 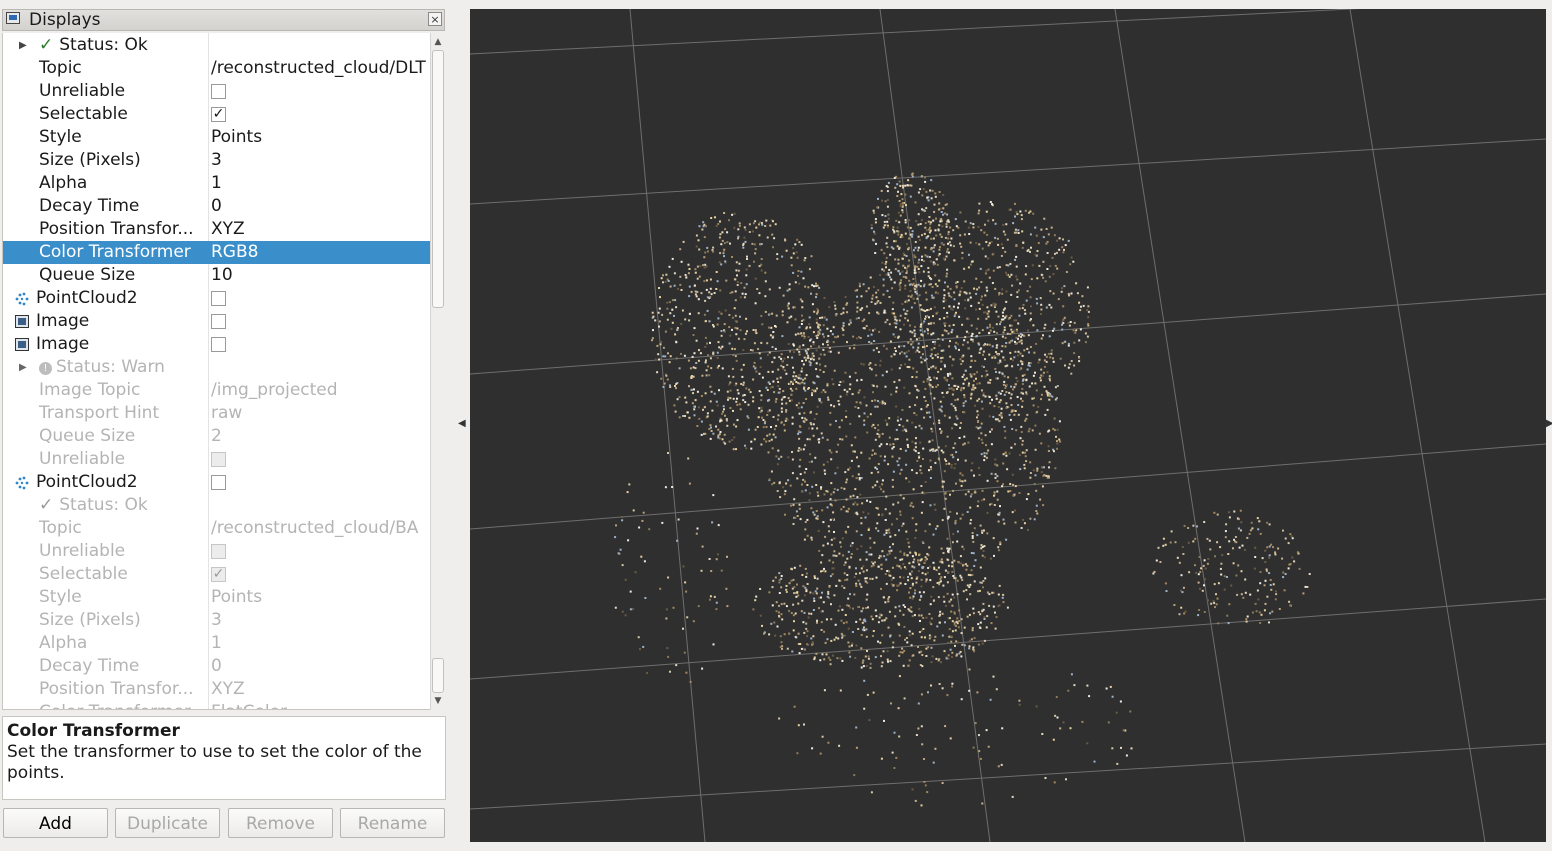 I want to click on property-value: /img_projected, so click(x=274, y=390).